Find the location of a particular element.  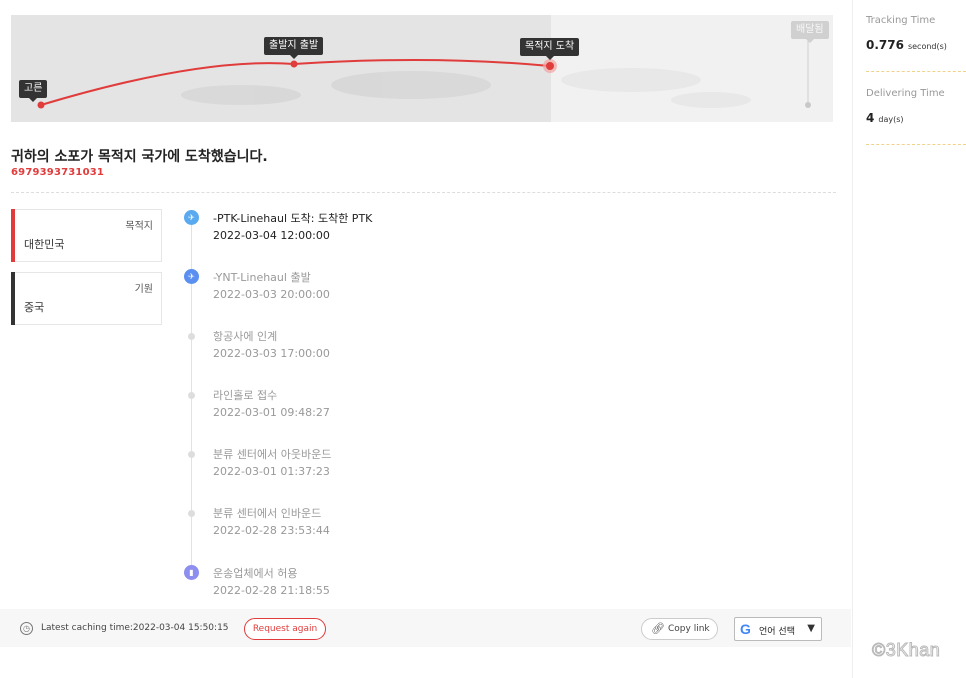

origin-country-name: 중국 is located at coordinates (34, 307).